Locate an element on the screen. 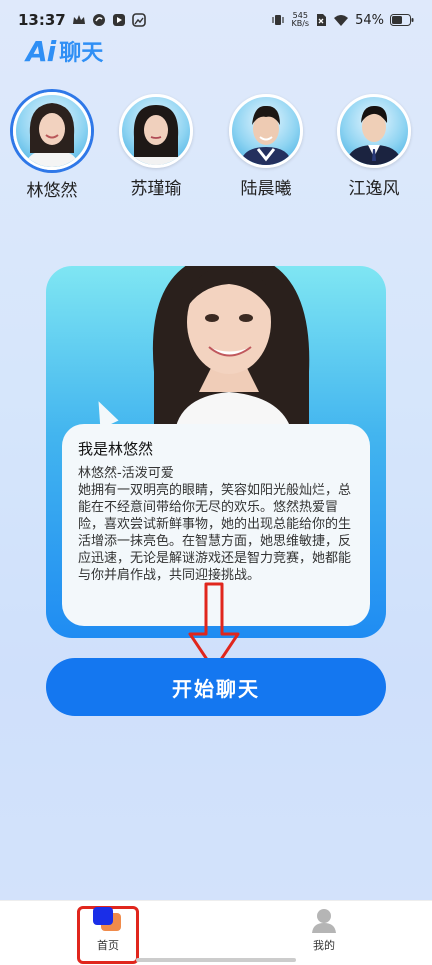 This screenshot has width=432, height=965. vibrate-icon is located at coordinates (278, 20).